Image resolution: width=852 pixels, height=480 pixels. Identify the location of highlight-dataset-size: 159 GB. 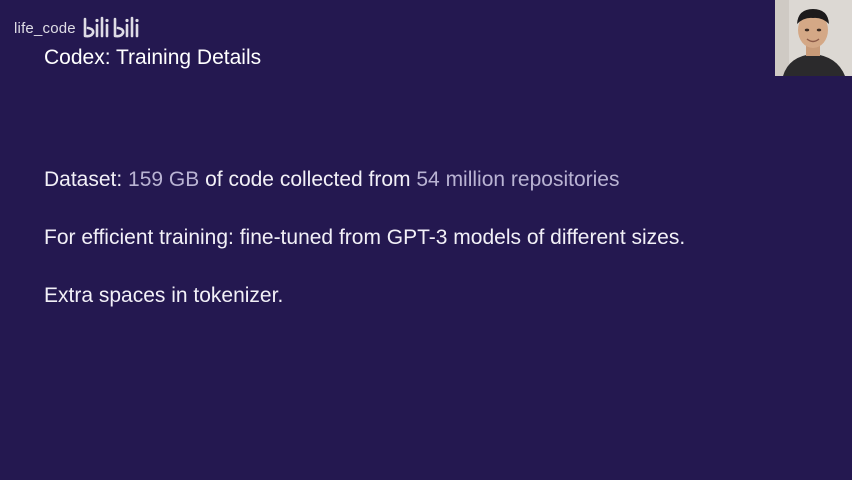
(164, 179).